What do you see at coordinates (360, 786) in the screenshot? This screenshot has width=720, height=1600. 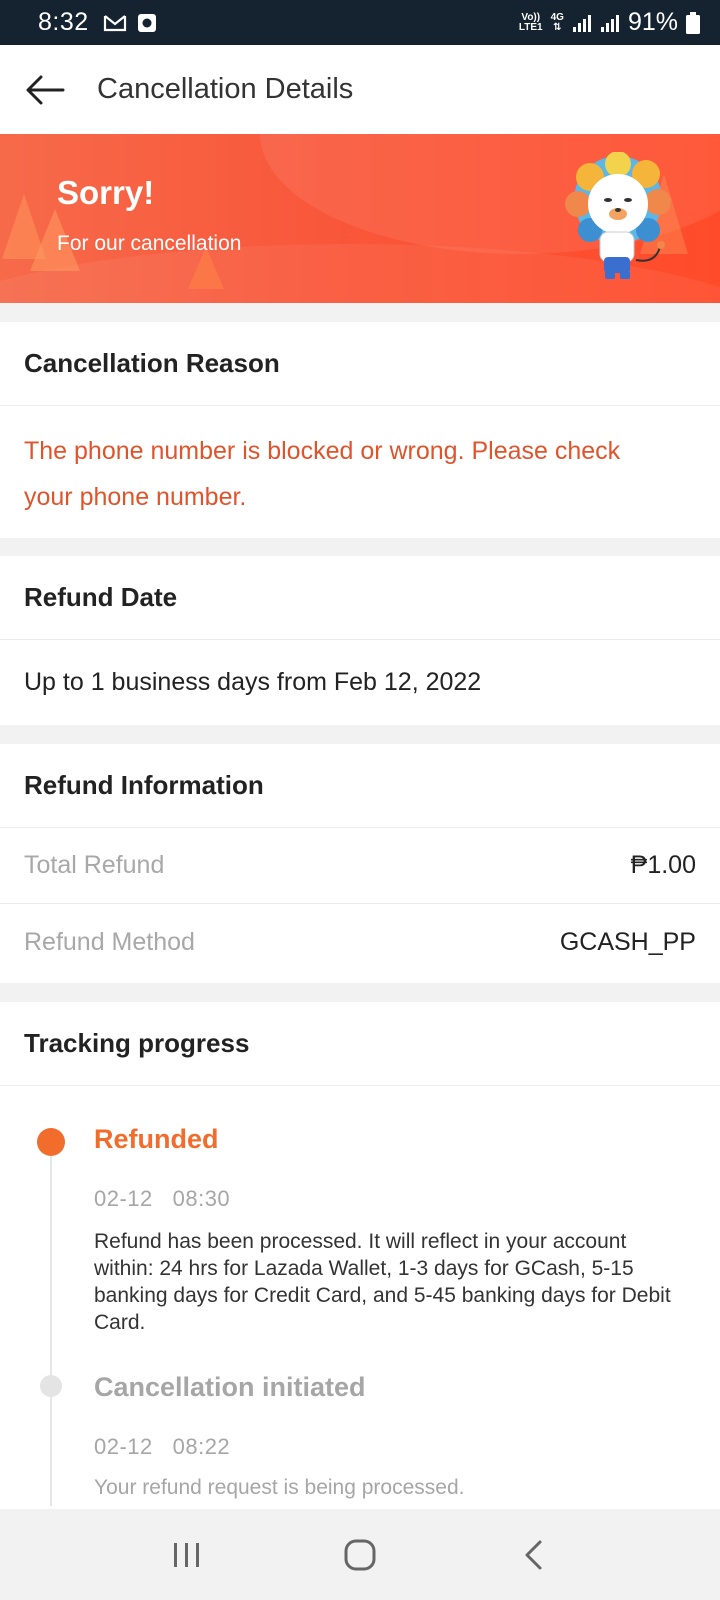 I see `refund-information-header: Refund Information` at bounding box center [360, 786].